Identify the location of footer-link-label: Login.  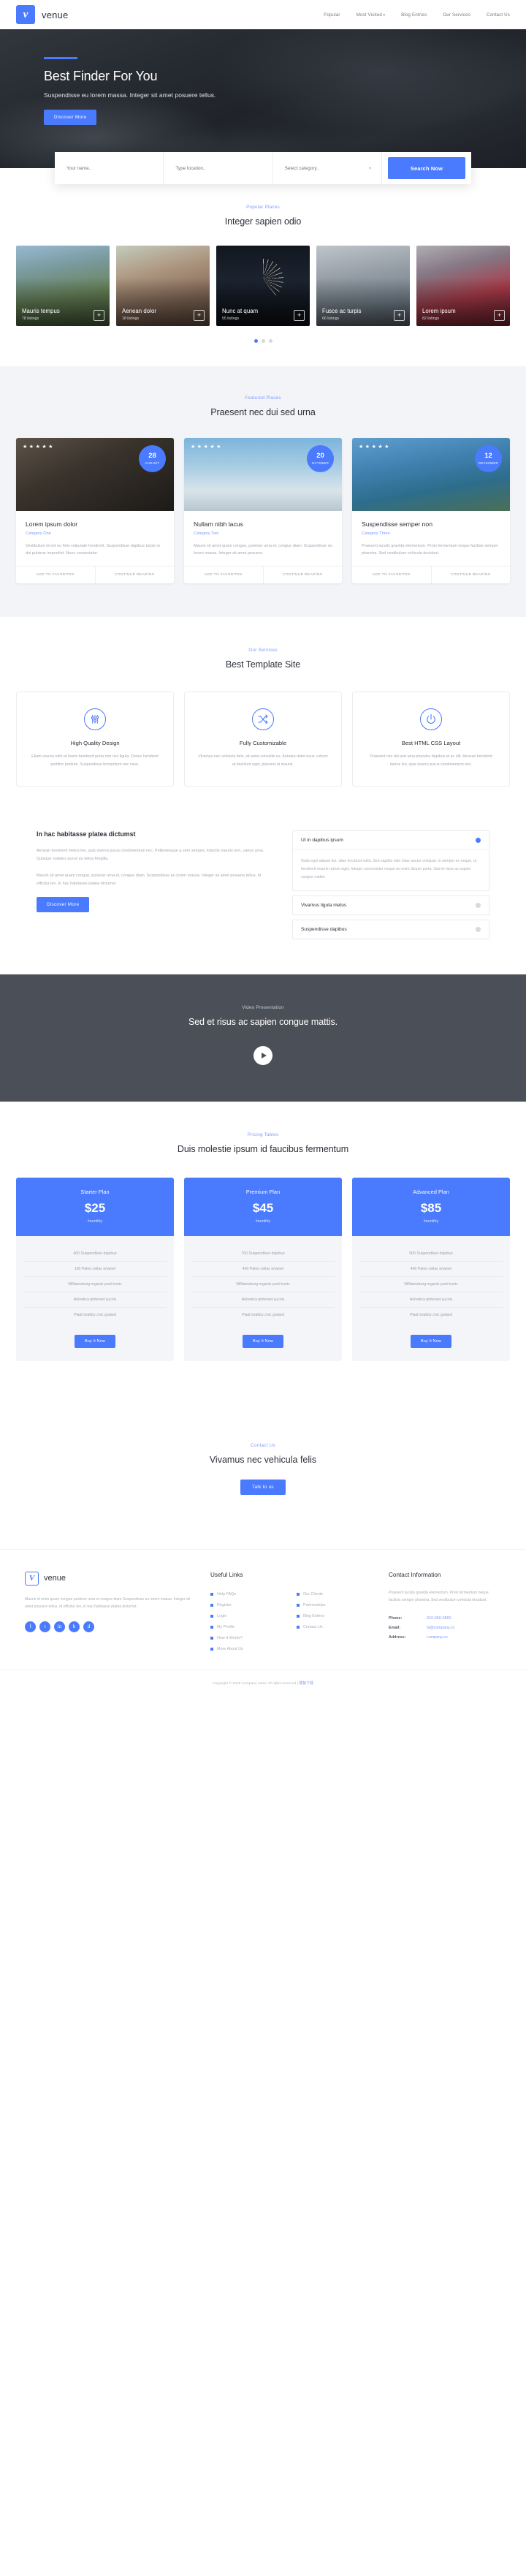
(222, 1616).